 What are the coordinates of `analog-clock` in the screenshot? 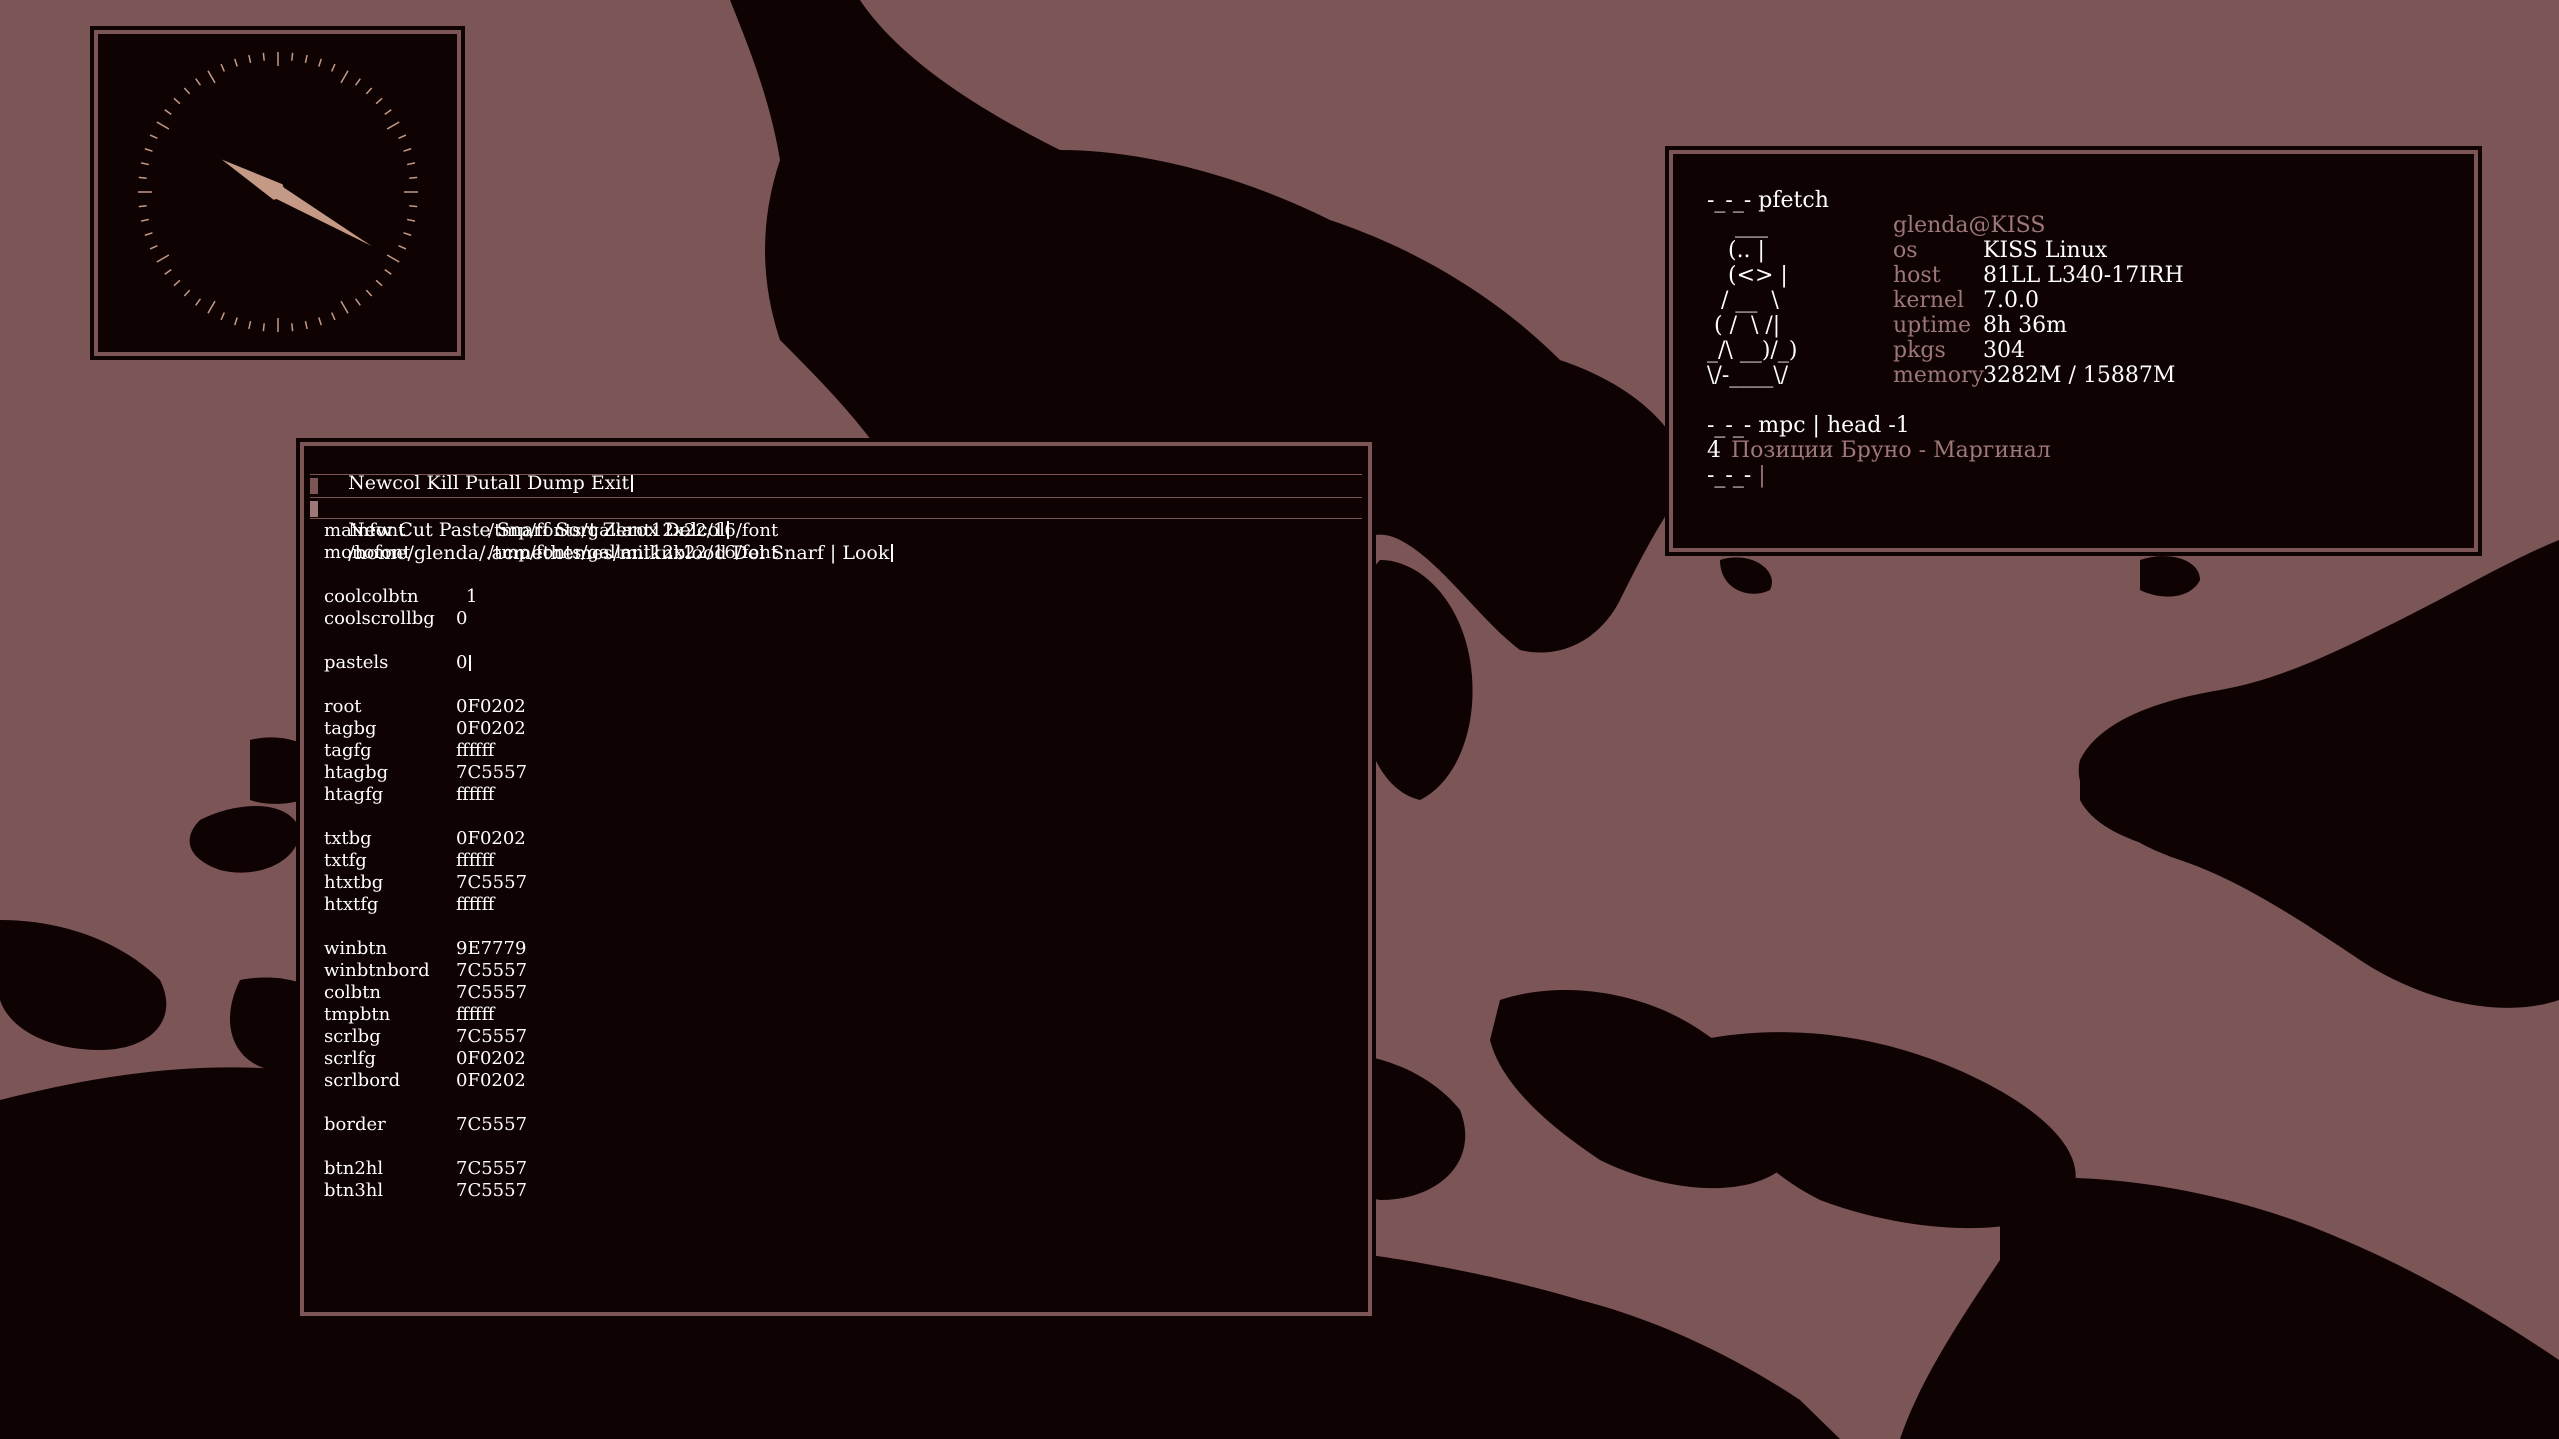 It's located at (278, 192).